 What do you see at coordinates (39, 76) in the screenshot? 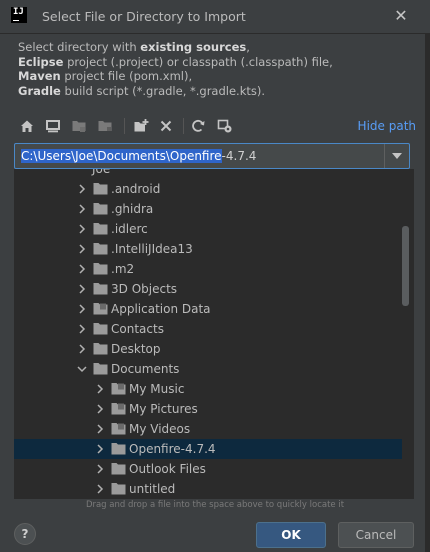
I see `description-bold: Maven` at bounding box center [39, 76].